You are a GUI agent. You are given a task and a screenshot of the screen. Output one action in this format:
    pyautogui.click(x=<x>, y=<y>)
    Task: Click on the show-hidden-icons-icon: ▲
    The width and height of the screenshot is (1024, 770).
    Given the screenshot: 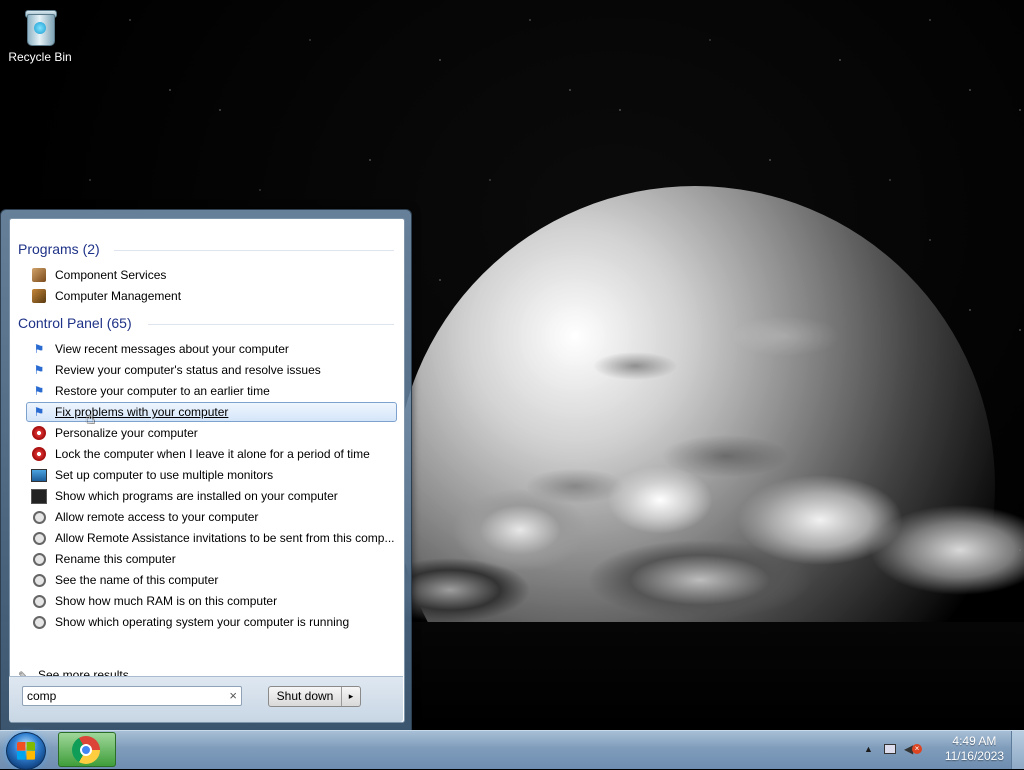 What is the action you would take?
    pyautogui.click(x=868, y=749)
    